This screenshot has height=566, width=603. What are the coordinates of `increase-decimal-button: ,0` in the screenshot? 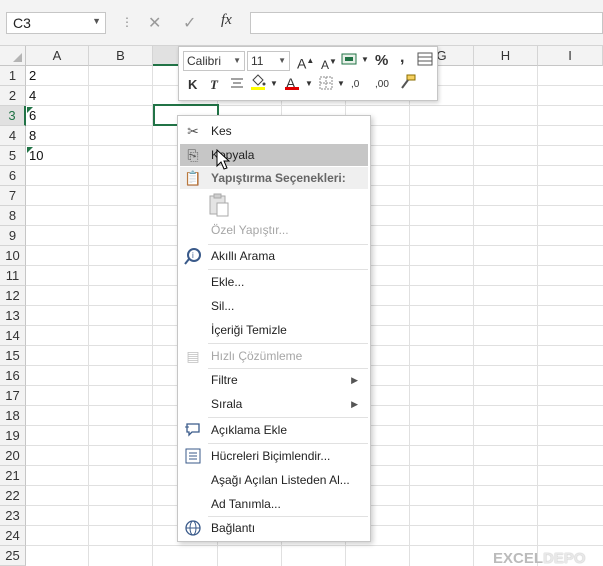 It's located at (355, 85).